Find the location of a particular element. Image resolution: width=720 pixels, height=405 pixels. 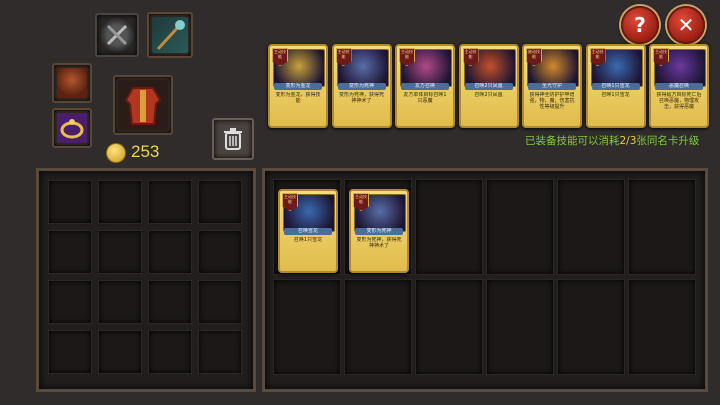

skill-title: 友方召唤 is located at coordinates (425, 86).